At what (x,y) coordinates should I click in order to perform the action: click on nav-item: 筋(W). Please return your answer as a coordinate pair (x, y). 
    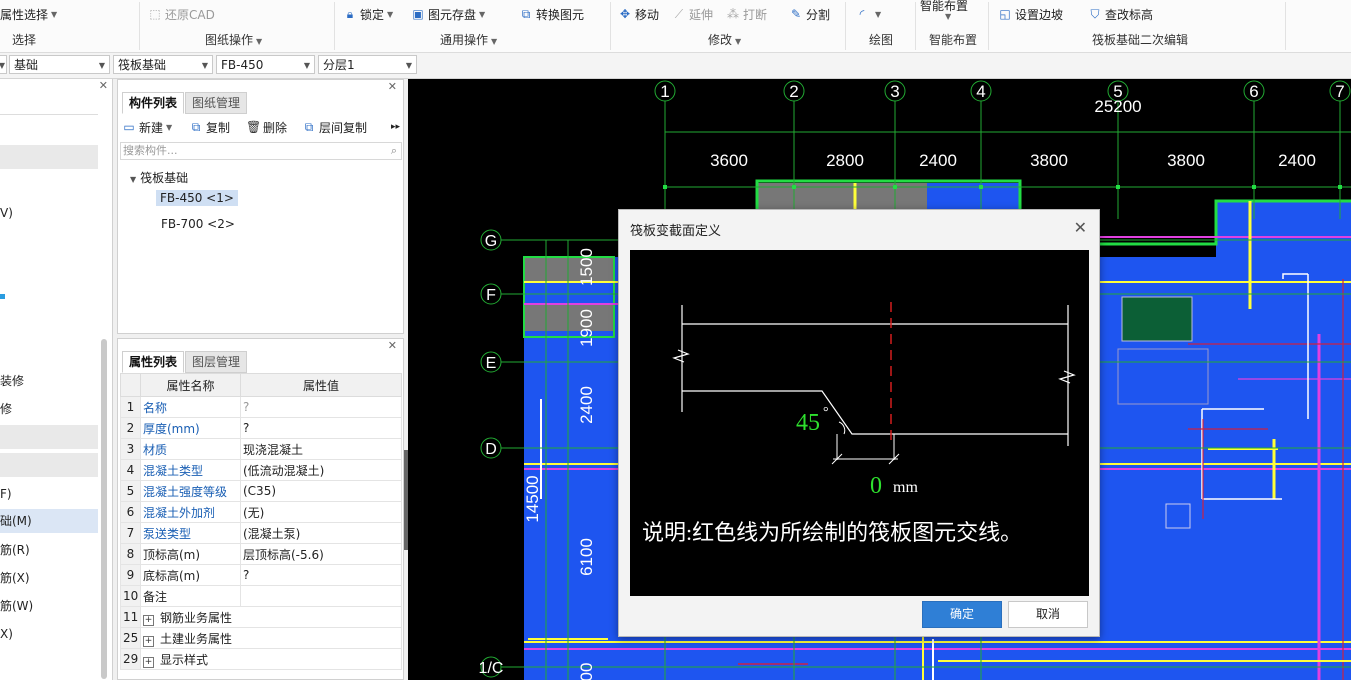
    Looking at the image, I should click on (49, 606).